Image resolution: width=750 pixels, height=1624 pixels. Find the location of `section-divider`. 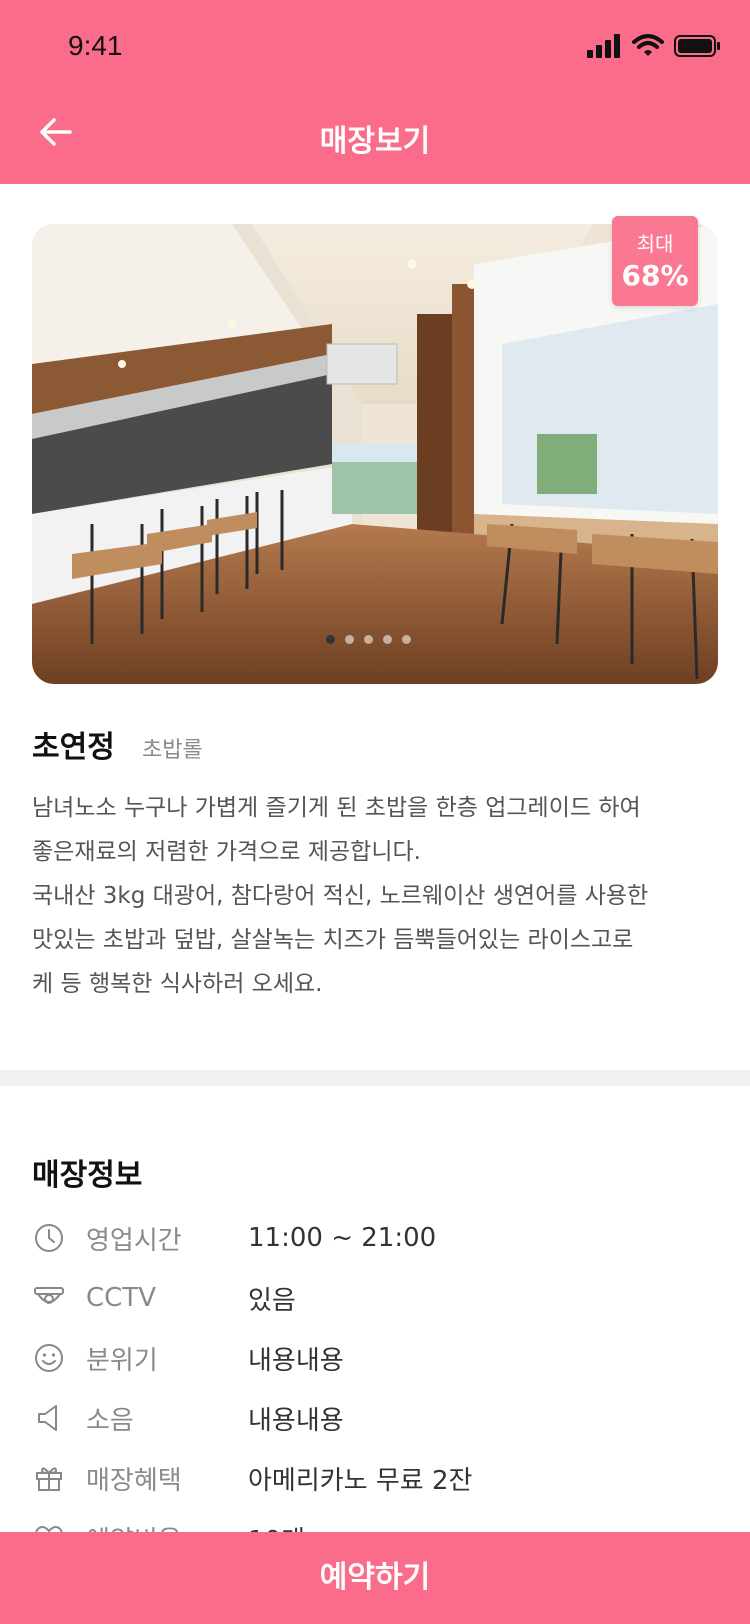

section-divider is located at coordinates (375, 1078).